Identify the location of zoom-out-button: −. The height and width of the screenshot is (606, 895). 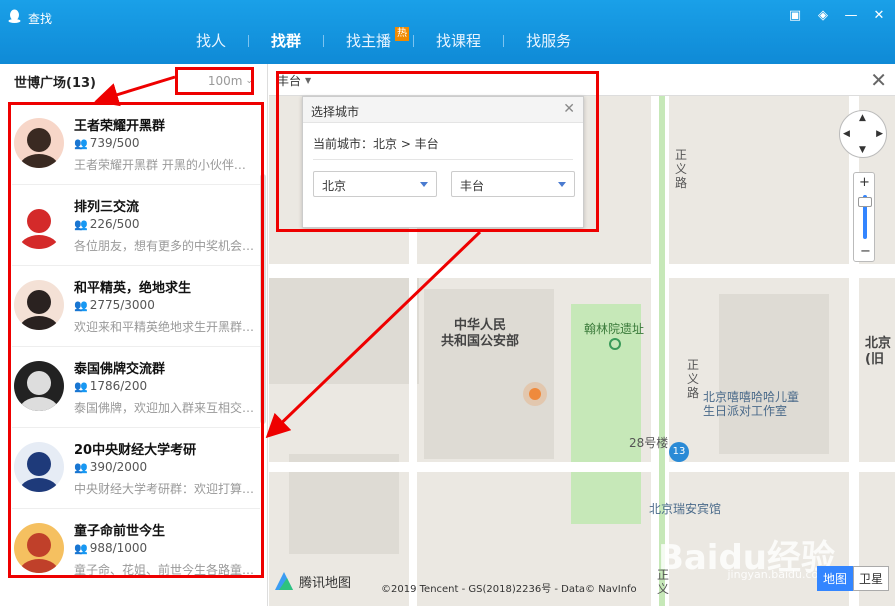
(865, 251).